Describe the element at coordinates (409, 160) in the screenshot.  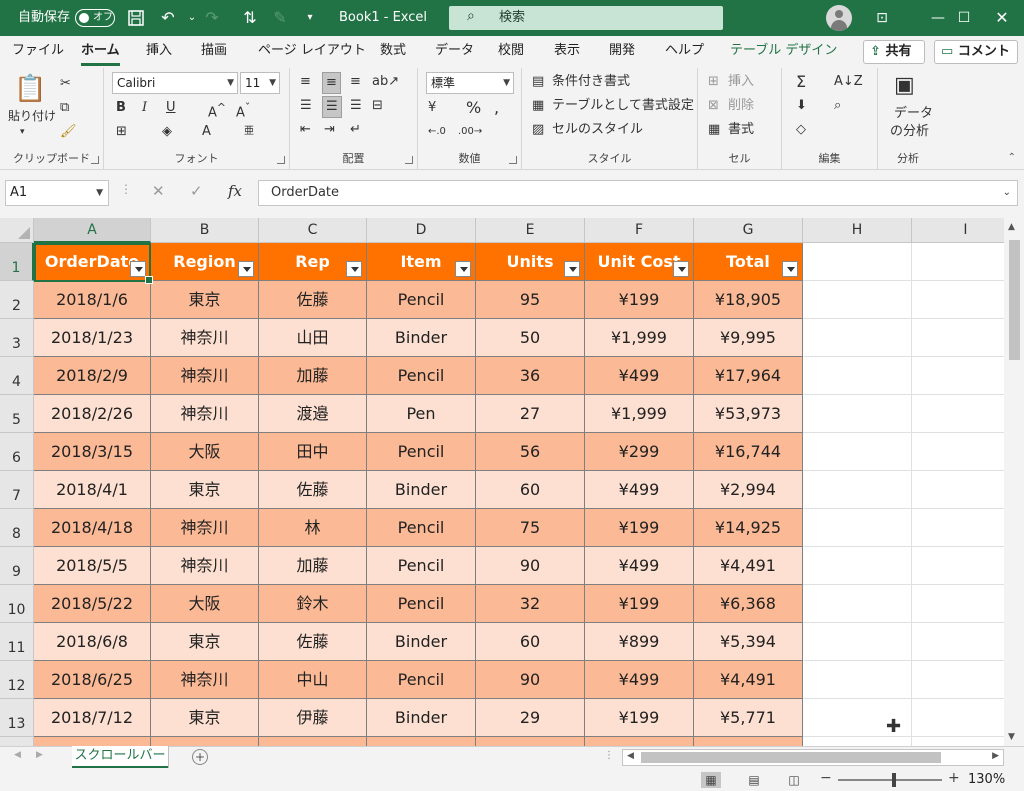
I see `alignment-launcher-icon` at that location.